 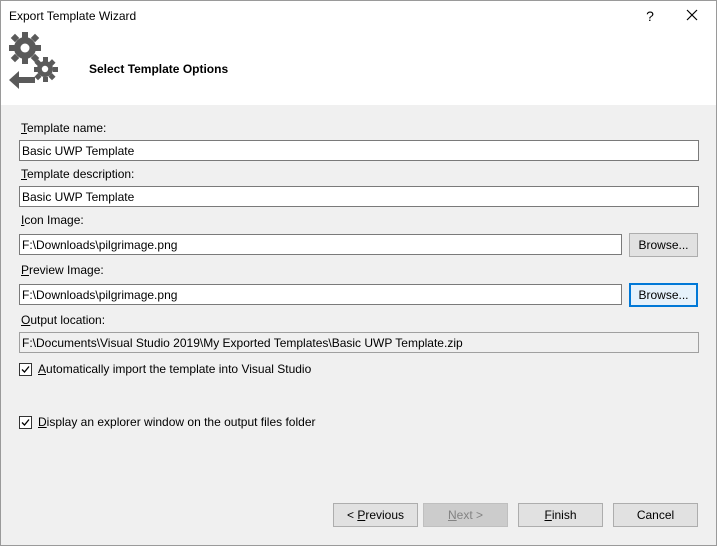 What do you see at coordinates (42, 422) in the screenshot?
I see `display-explorer-label-key: D` at bounding box center [42, 422].